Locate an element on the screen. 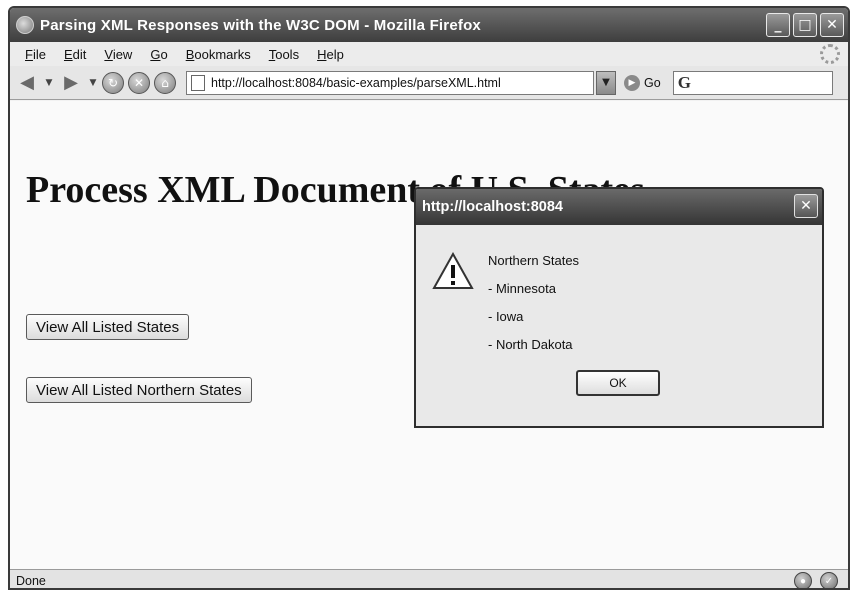  back-icon: ◀ is located at coordinates (27, 83).